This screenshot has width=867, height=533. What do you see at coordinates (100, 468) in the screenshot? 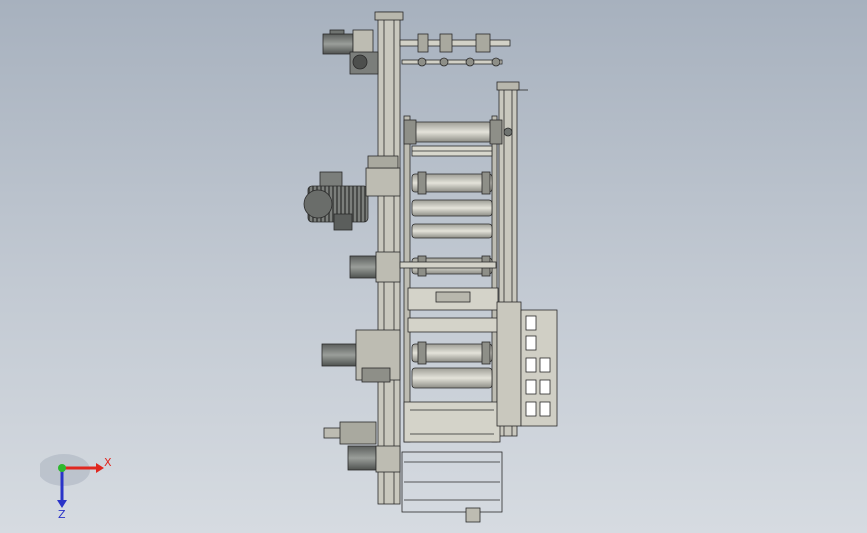
I see `x-axis-arrow` at bounding box center [100, 468].